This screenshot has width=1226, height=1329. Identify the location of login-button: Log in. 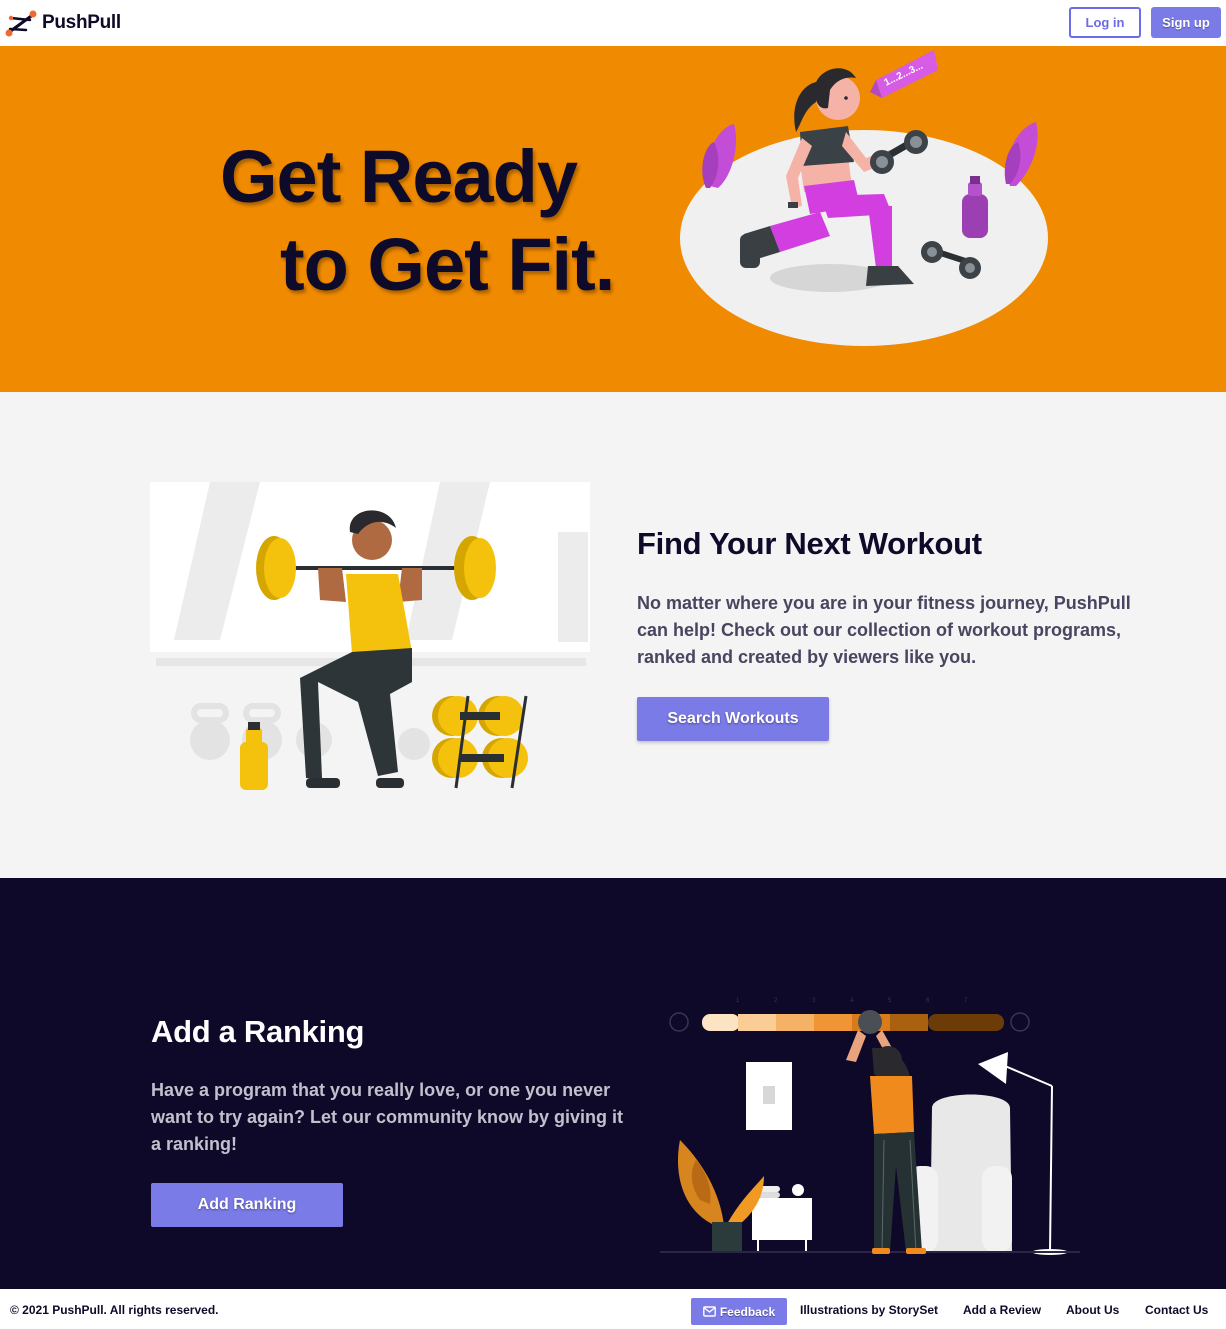
(1105, 22).